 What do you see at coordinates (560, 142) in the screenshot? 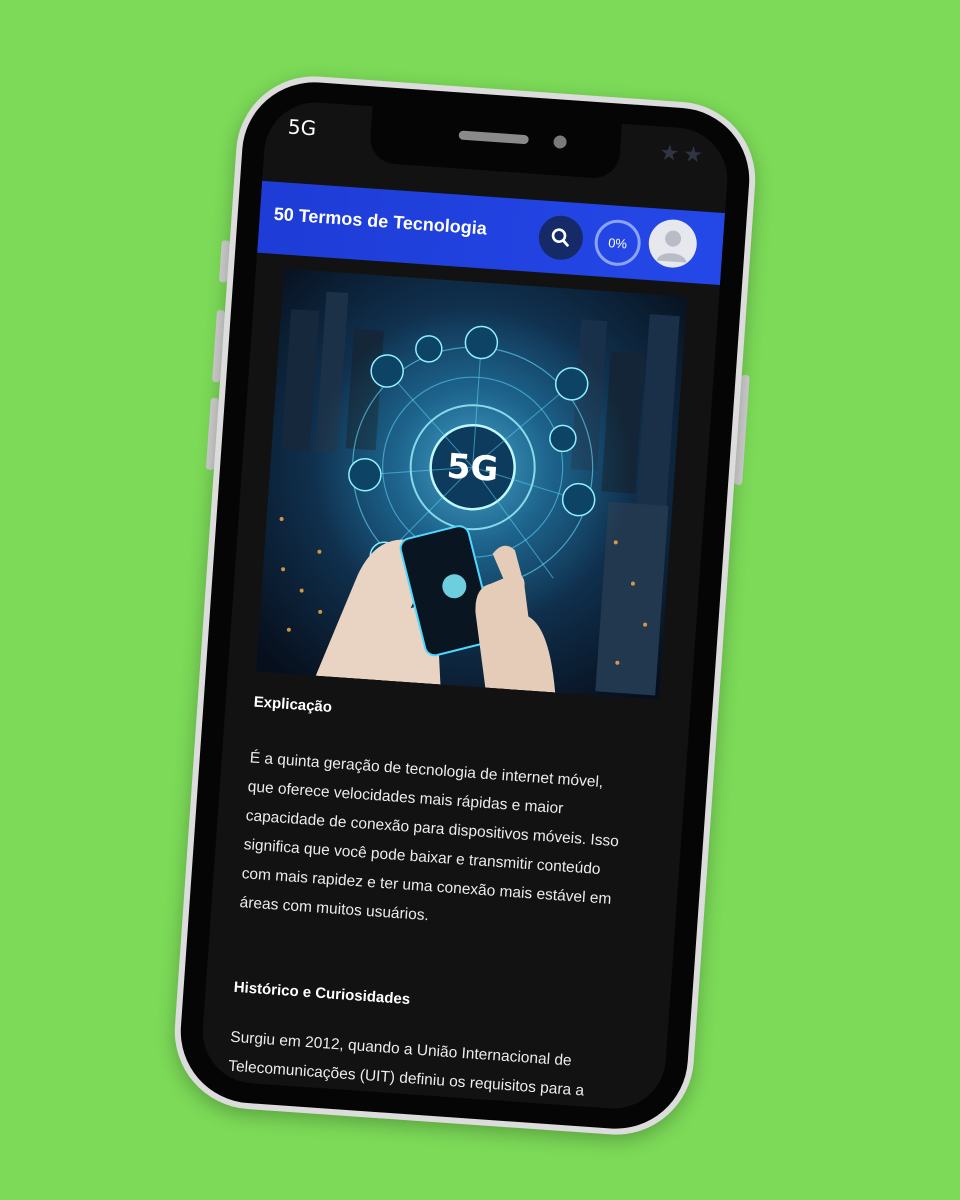
I see `front-camera` at bounding box center [560, 142].